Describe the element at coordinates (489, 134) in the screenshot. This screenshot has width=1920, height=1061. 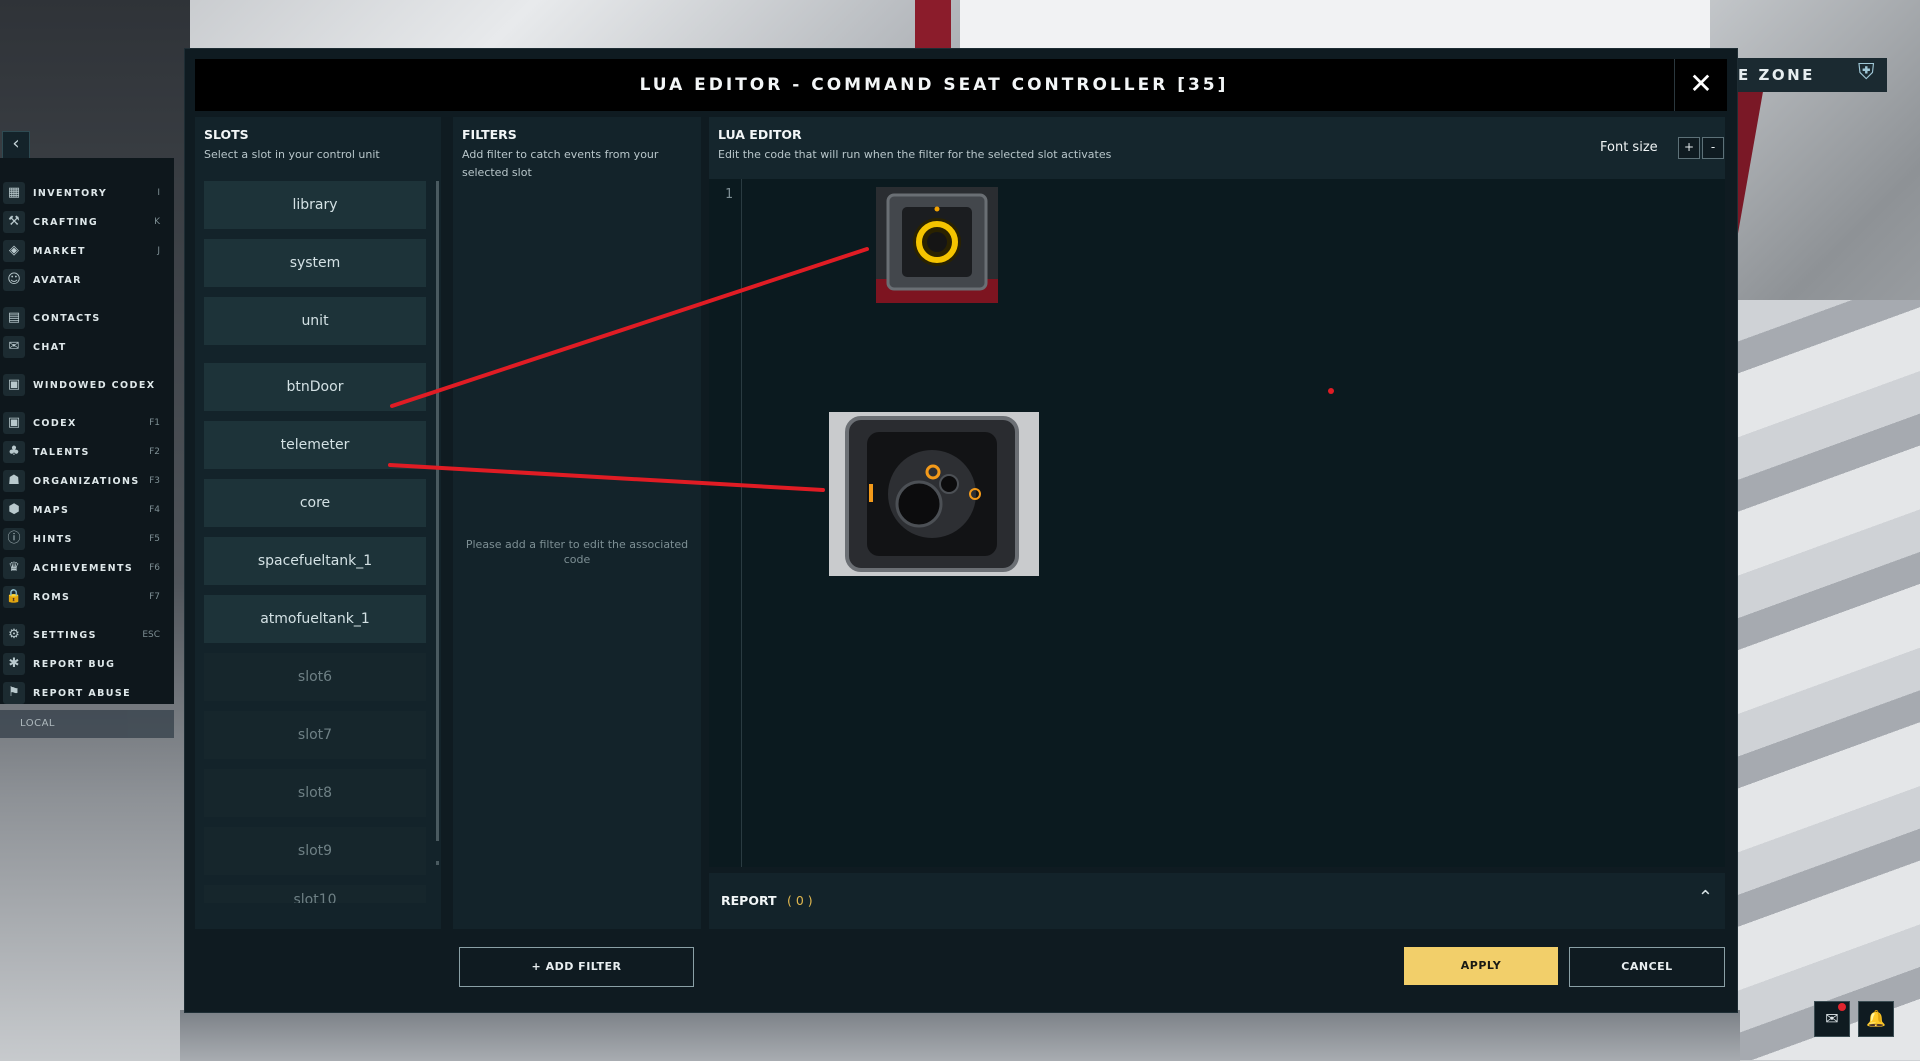
I see `filters-title: FILTERS` at that location.